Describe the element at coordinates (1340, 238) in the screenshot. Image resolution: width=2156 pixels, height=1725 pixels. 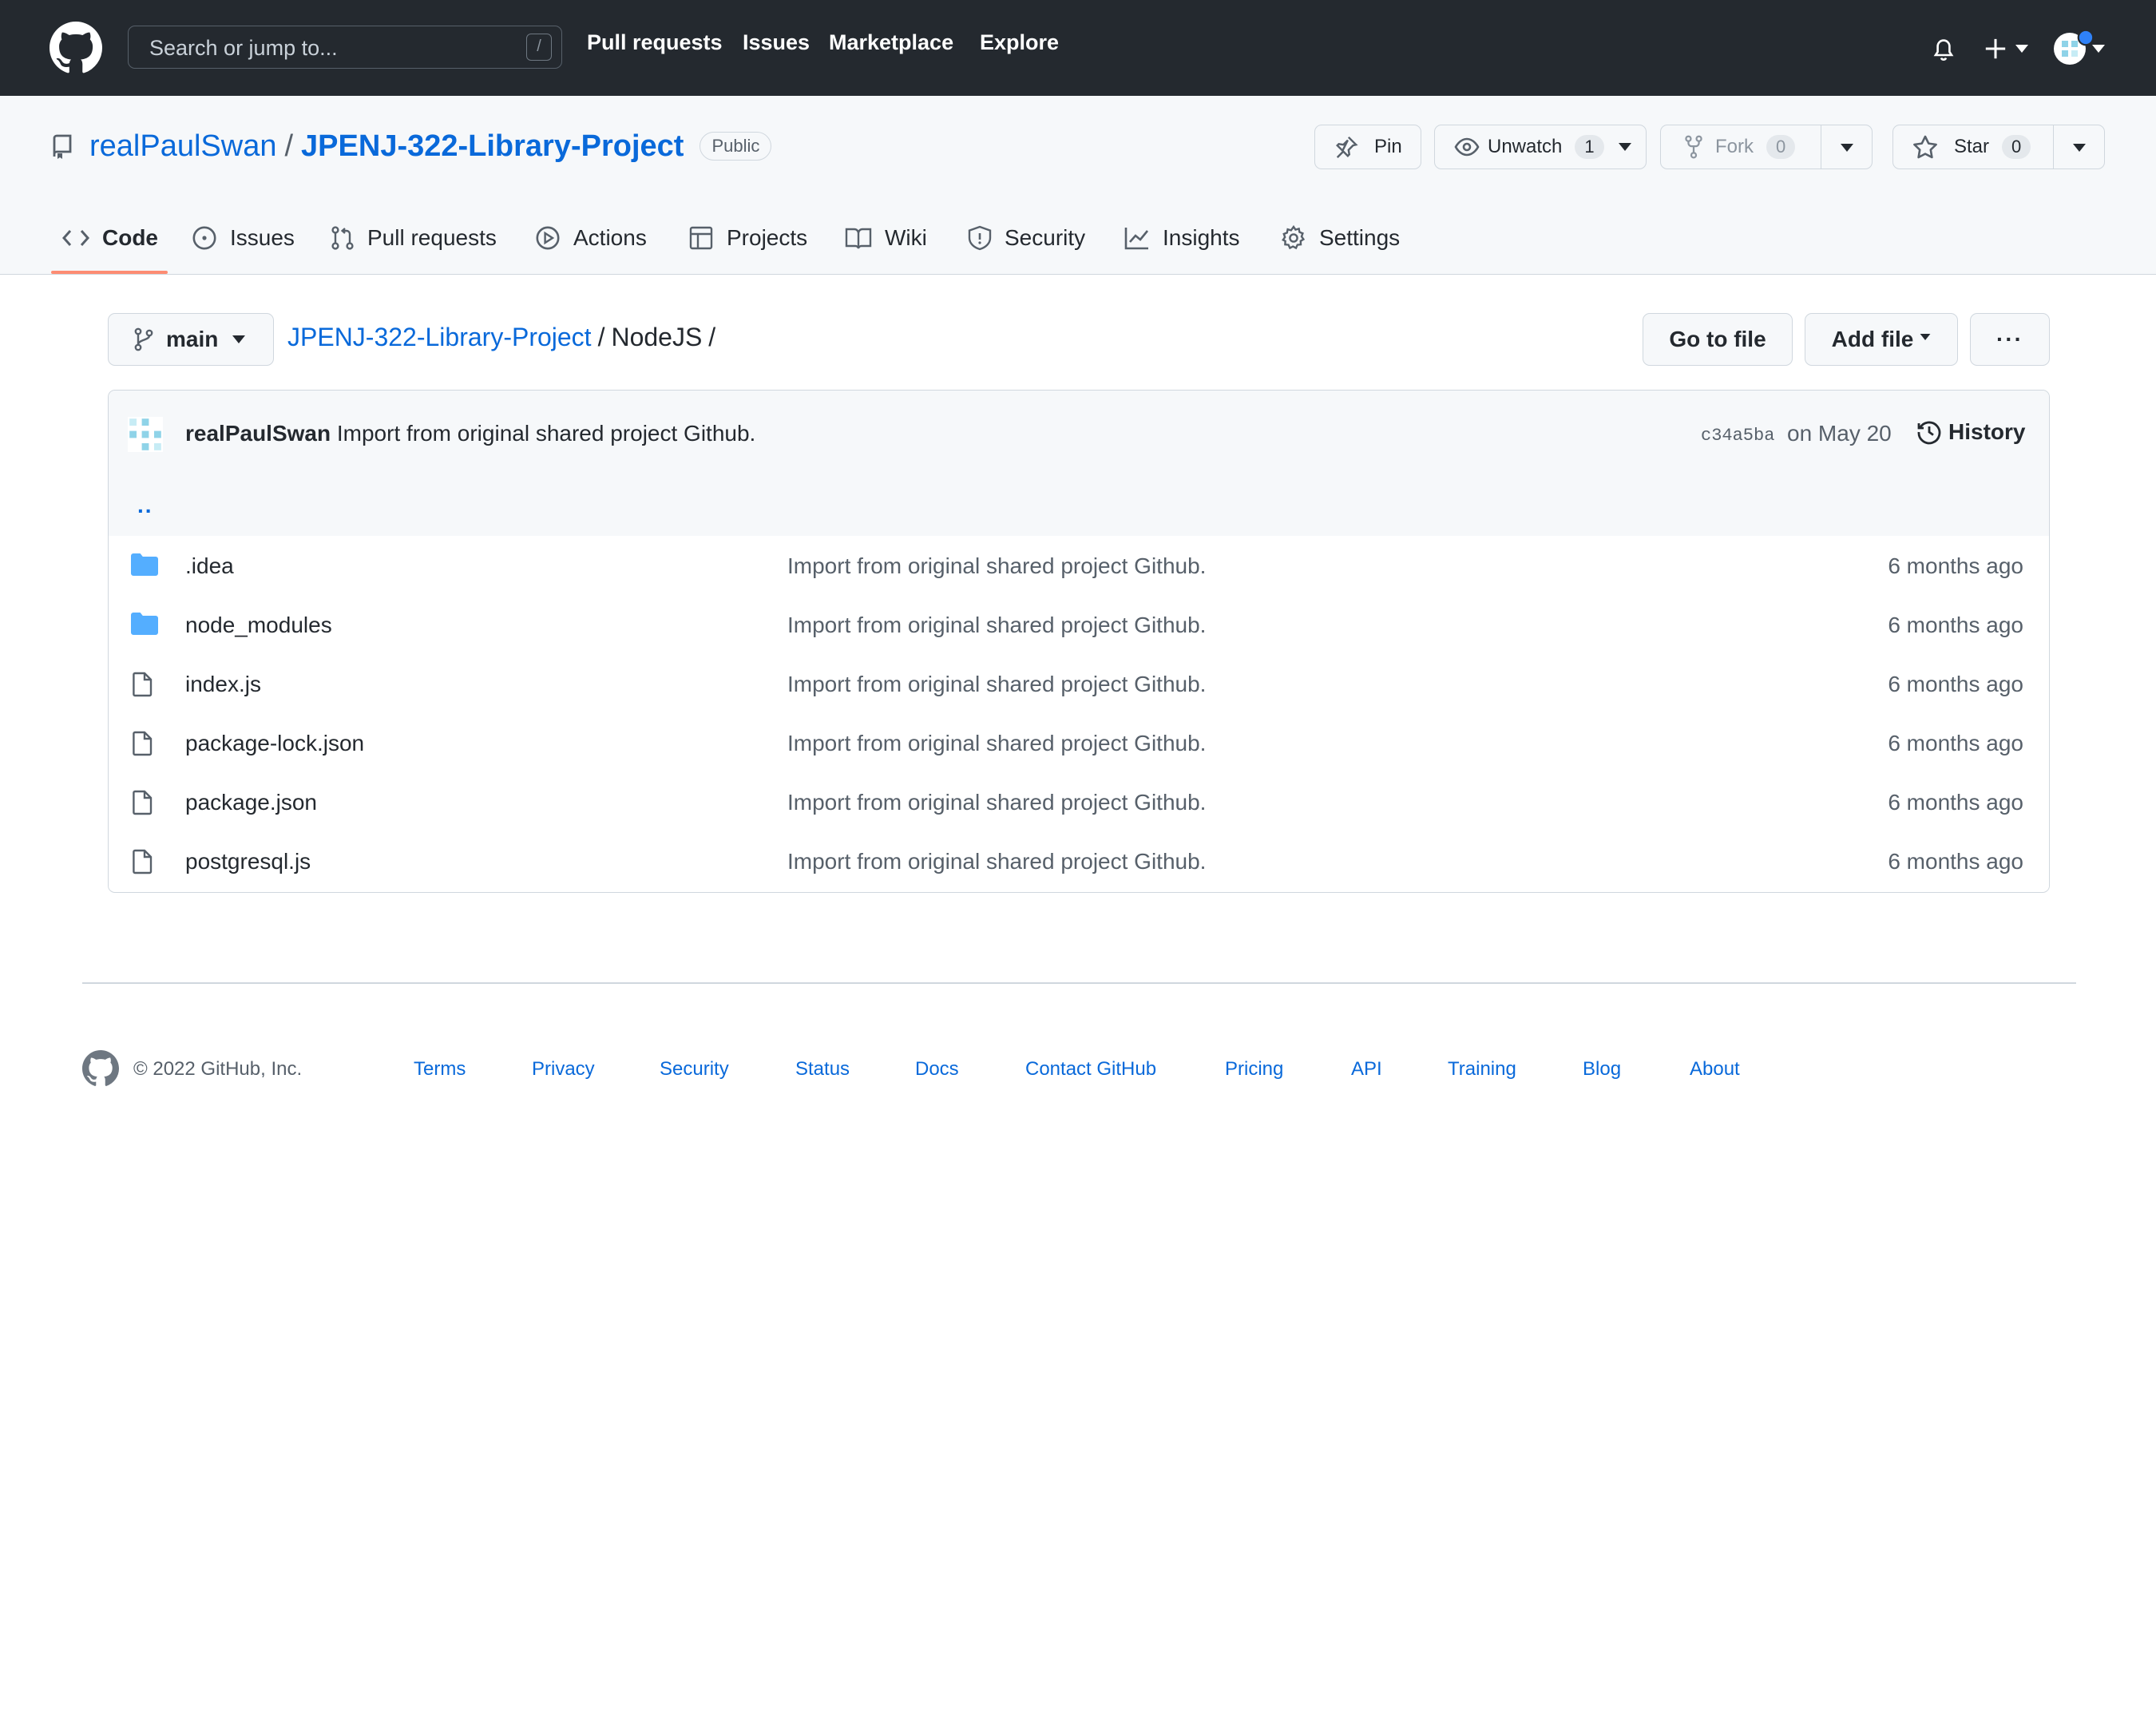
I see `tab-settings: Settings` at that location.